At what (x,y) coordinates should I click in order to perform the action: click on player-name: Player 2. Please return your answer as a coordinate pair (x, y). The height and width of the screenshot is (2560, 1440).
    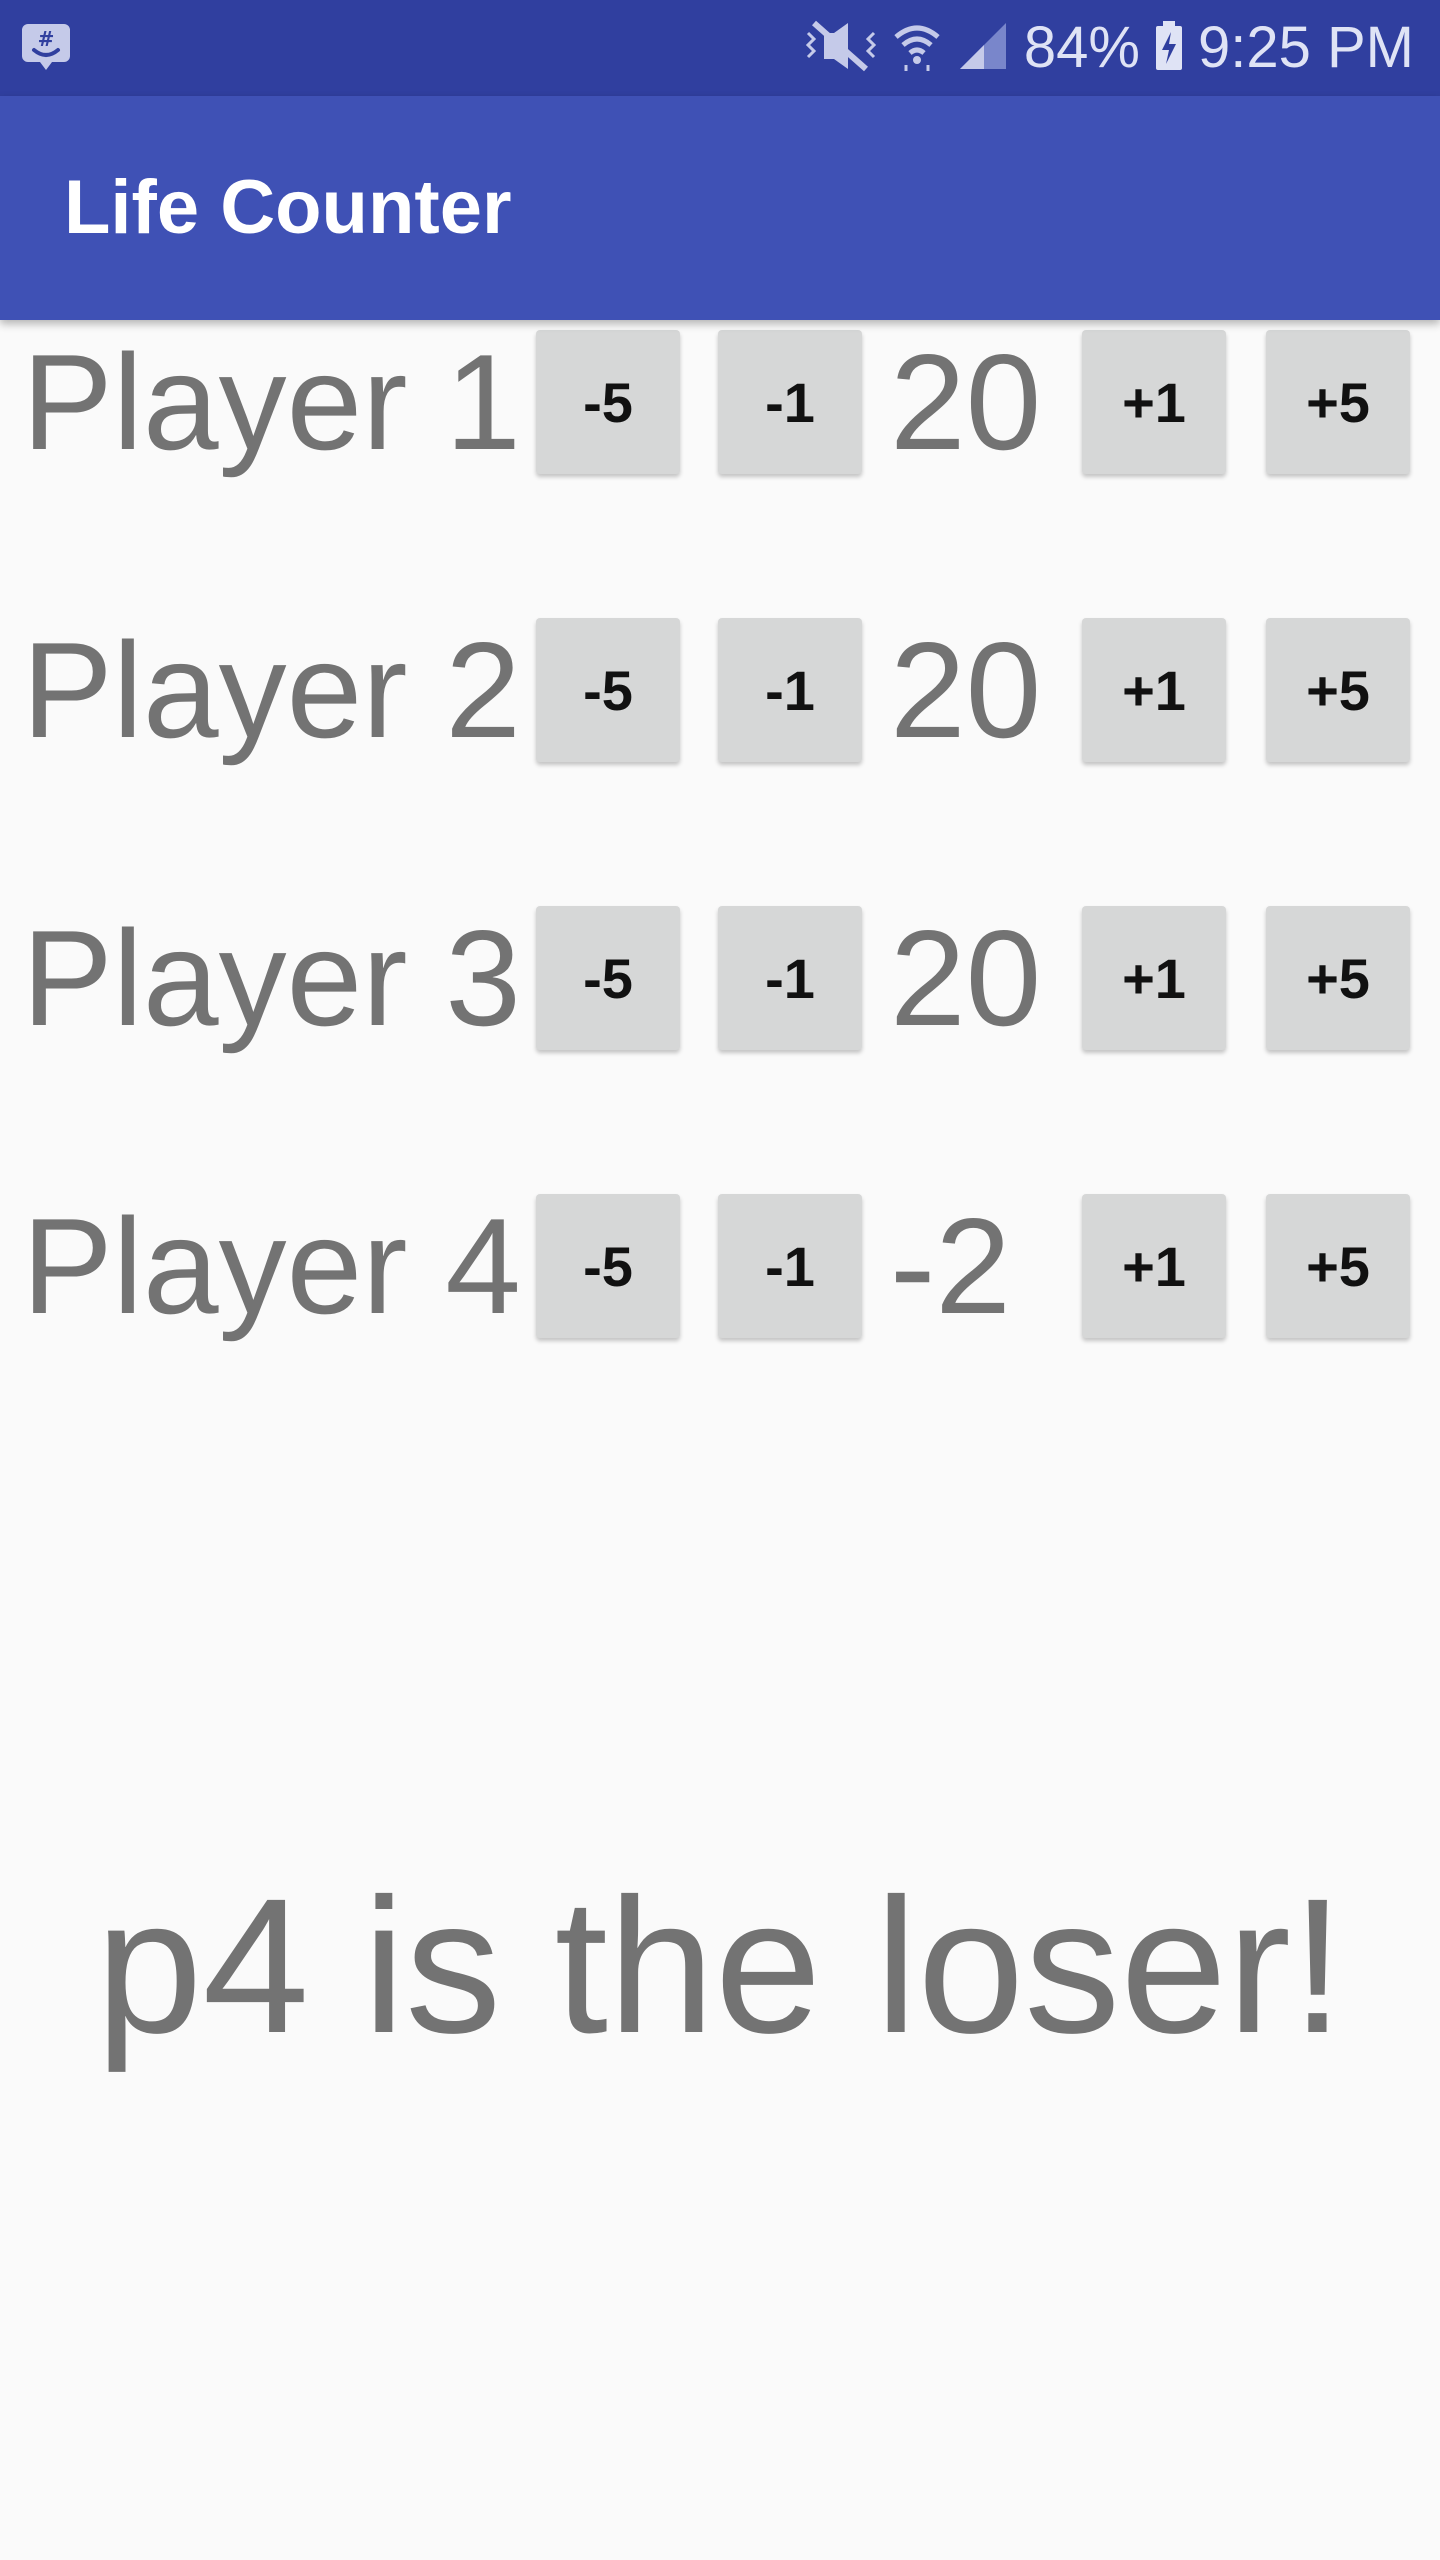
    Looking at the image, I should click on (271, 690).